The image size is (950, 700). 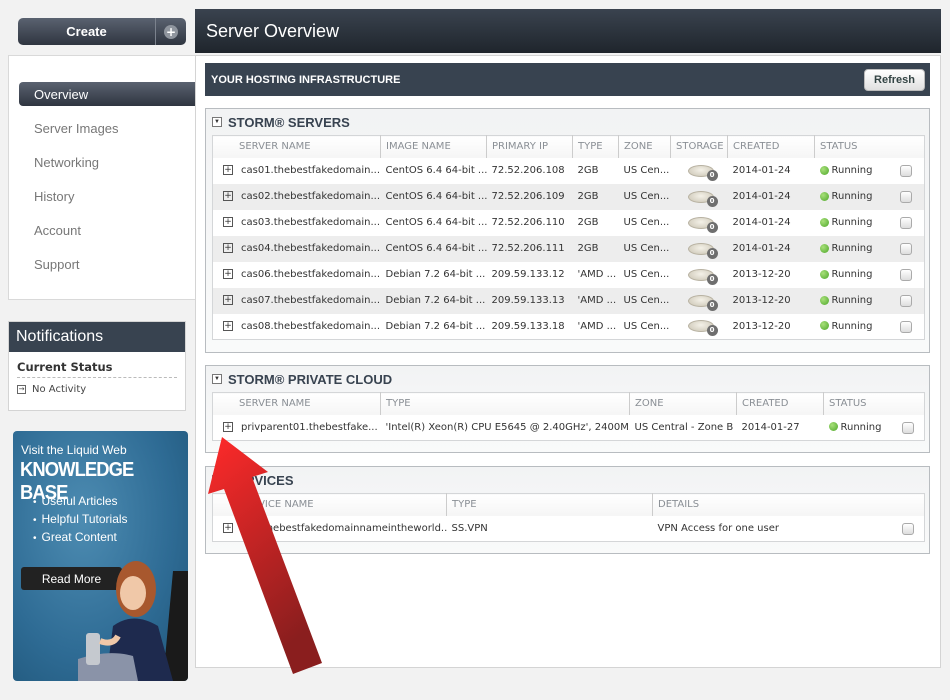 What do you see at coordinates (170, 31) in the screenshot?
I see `create-dropdown-button: +` at bounding box center [170, 31].